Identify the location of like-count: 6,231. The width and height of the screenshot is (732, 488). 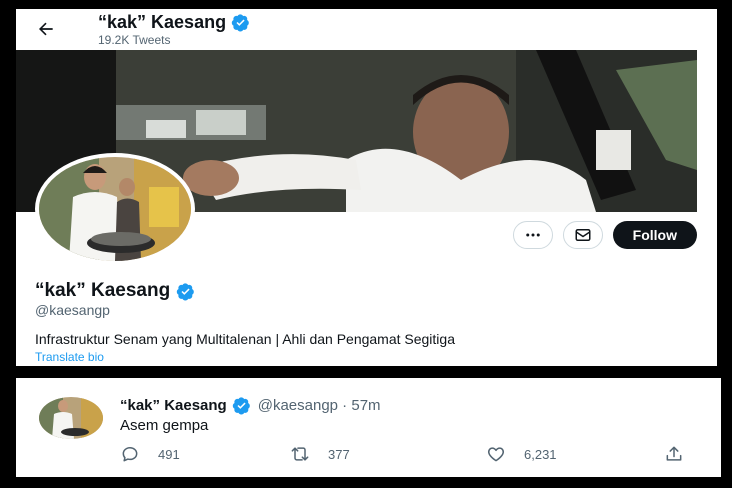
(540, 454).